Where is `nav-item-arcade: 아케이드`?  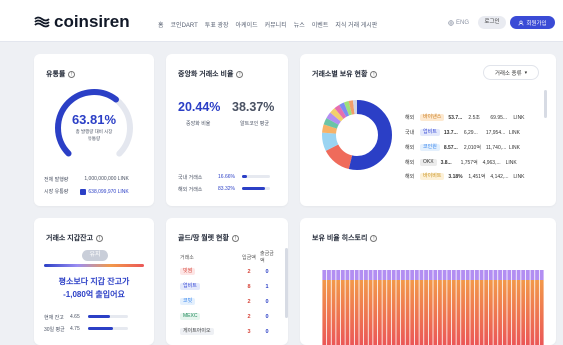
nav-item-arcade: 아케이드 is located at coordinates (247, 24).